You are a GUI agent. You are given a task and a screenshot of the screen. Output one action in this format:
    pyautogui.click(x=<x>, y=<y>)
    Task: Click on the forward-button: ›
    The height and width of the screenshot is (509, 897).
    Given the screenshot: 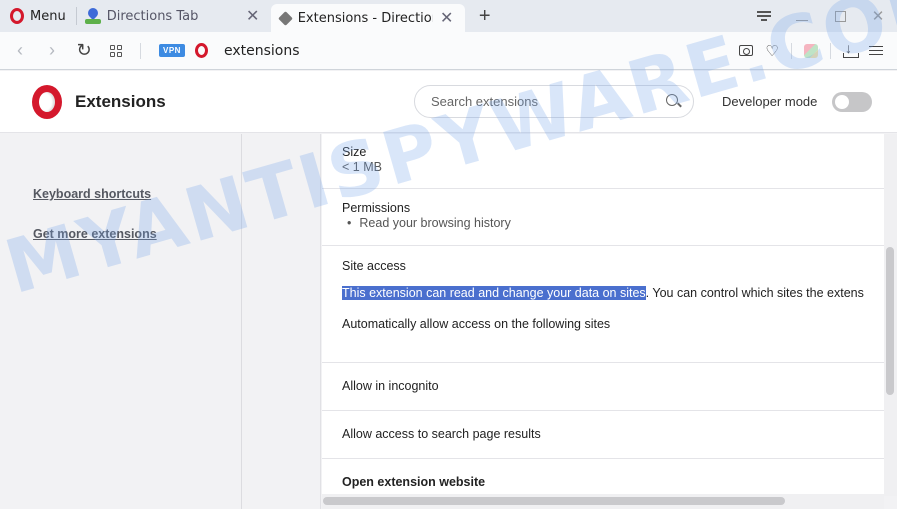 What is the action you would take?
    pyautogui.click(x=52, y=51)
    